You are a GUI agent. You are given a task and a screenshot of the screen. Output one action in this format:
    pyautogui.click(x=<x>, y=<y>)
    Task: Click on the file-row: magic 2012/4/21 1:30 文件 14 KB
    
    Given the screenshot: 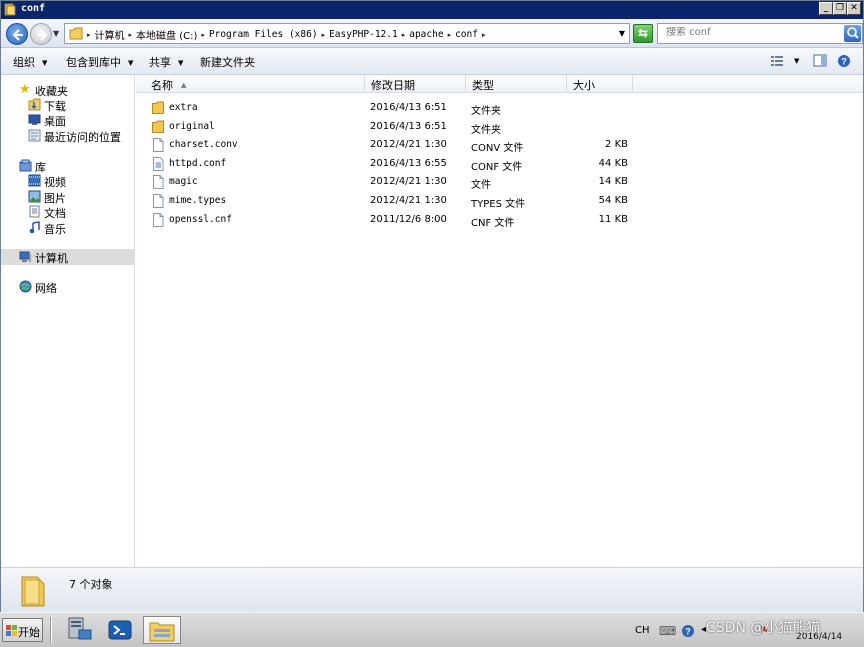 What is the action you would take?
    pyautogui.click(x=499, y=182)
    